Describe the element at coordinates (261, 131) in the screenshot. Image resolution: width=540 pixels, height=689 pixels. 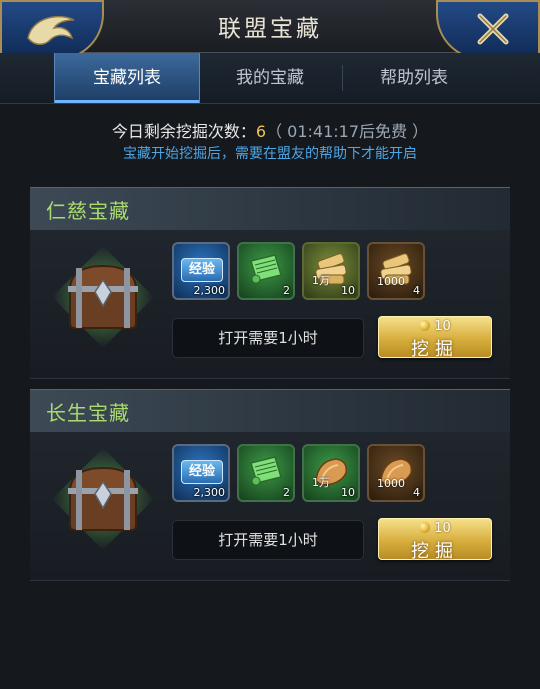
I see `remaining-digs-count: 6` at that location.